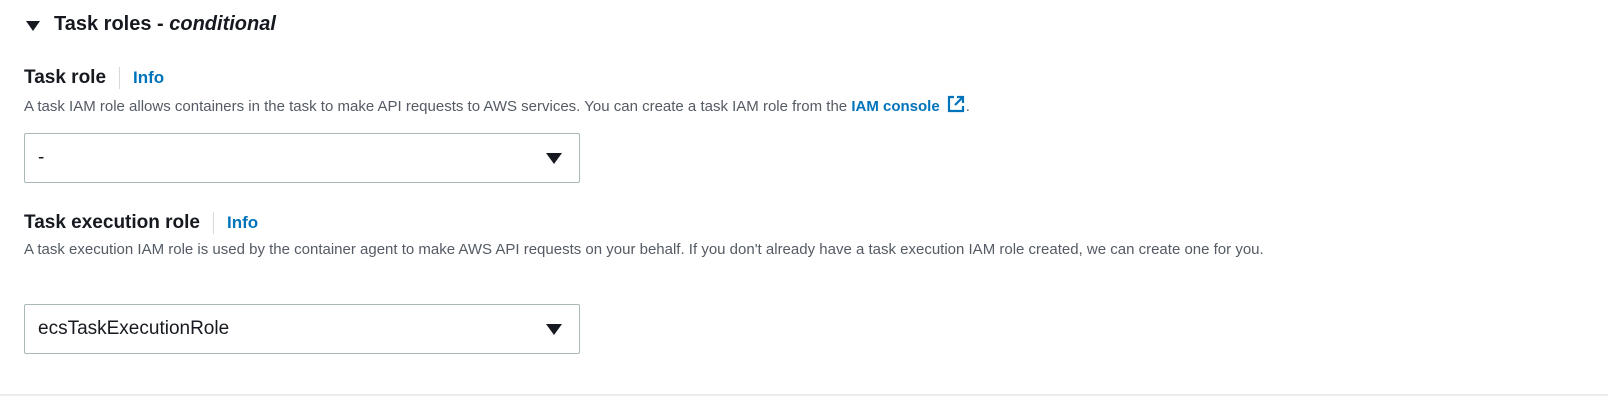  I want to click on task-role-label-row: Task role Info, so click(804, 78).